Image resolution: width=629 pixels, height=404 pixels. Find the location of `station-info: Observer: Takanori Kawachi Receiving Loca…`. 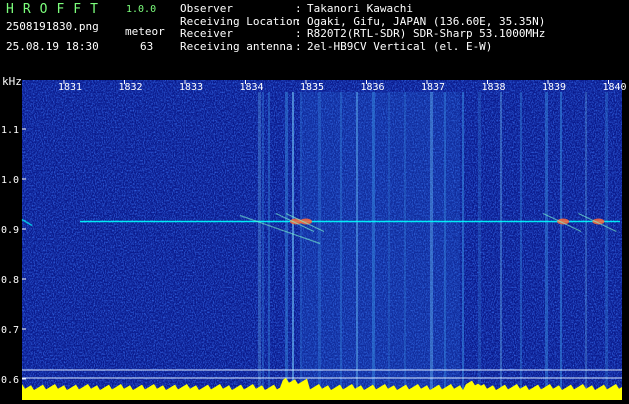

station-info: Observer: Takanori Kawachi Receiving Loca… is located at coordinates (362, 27).